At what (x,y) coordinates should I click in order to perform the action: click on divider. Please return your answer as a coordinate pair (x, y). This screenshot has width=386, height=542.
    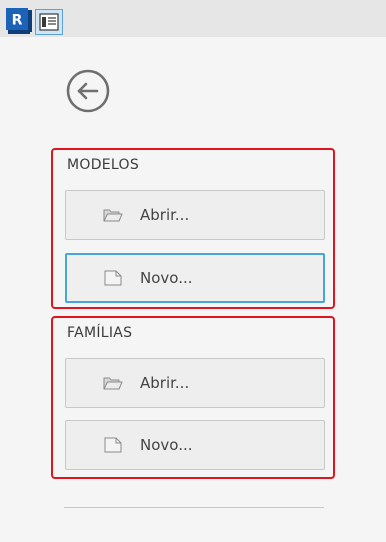
    Looking at the image, I should click on (194, 507).